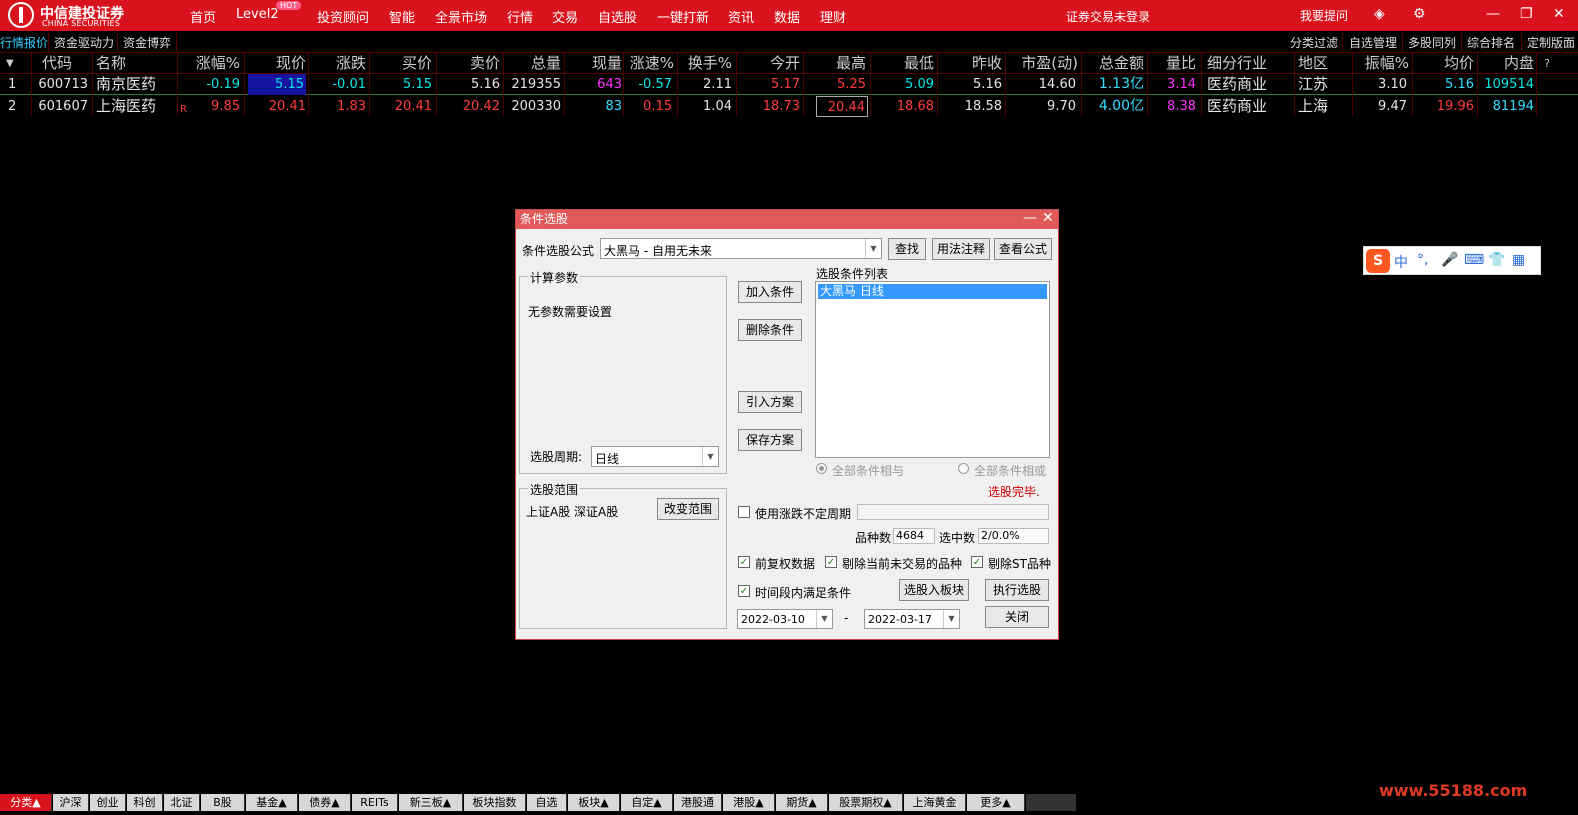 The width and height of the screenshot is (1578, 815). What do you see at coordinates (594, 802) in the screenshot?
I see `tab-sector: 板块▲` at bounding box center [594, 802].